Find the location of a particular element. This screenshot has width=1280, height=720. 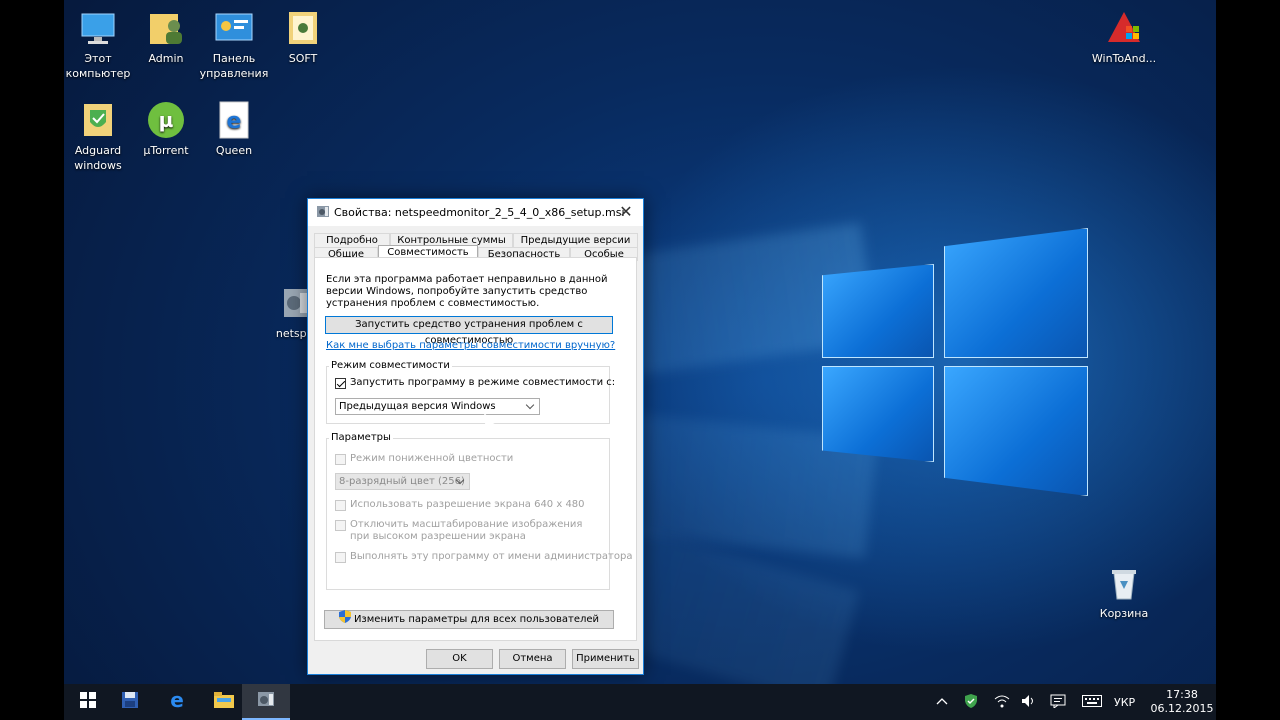

taskbar-edge: e is located at coordinates (177, 702).